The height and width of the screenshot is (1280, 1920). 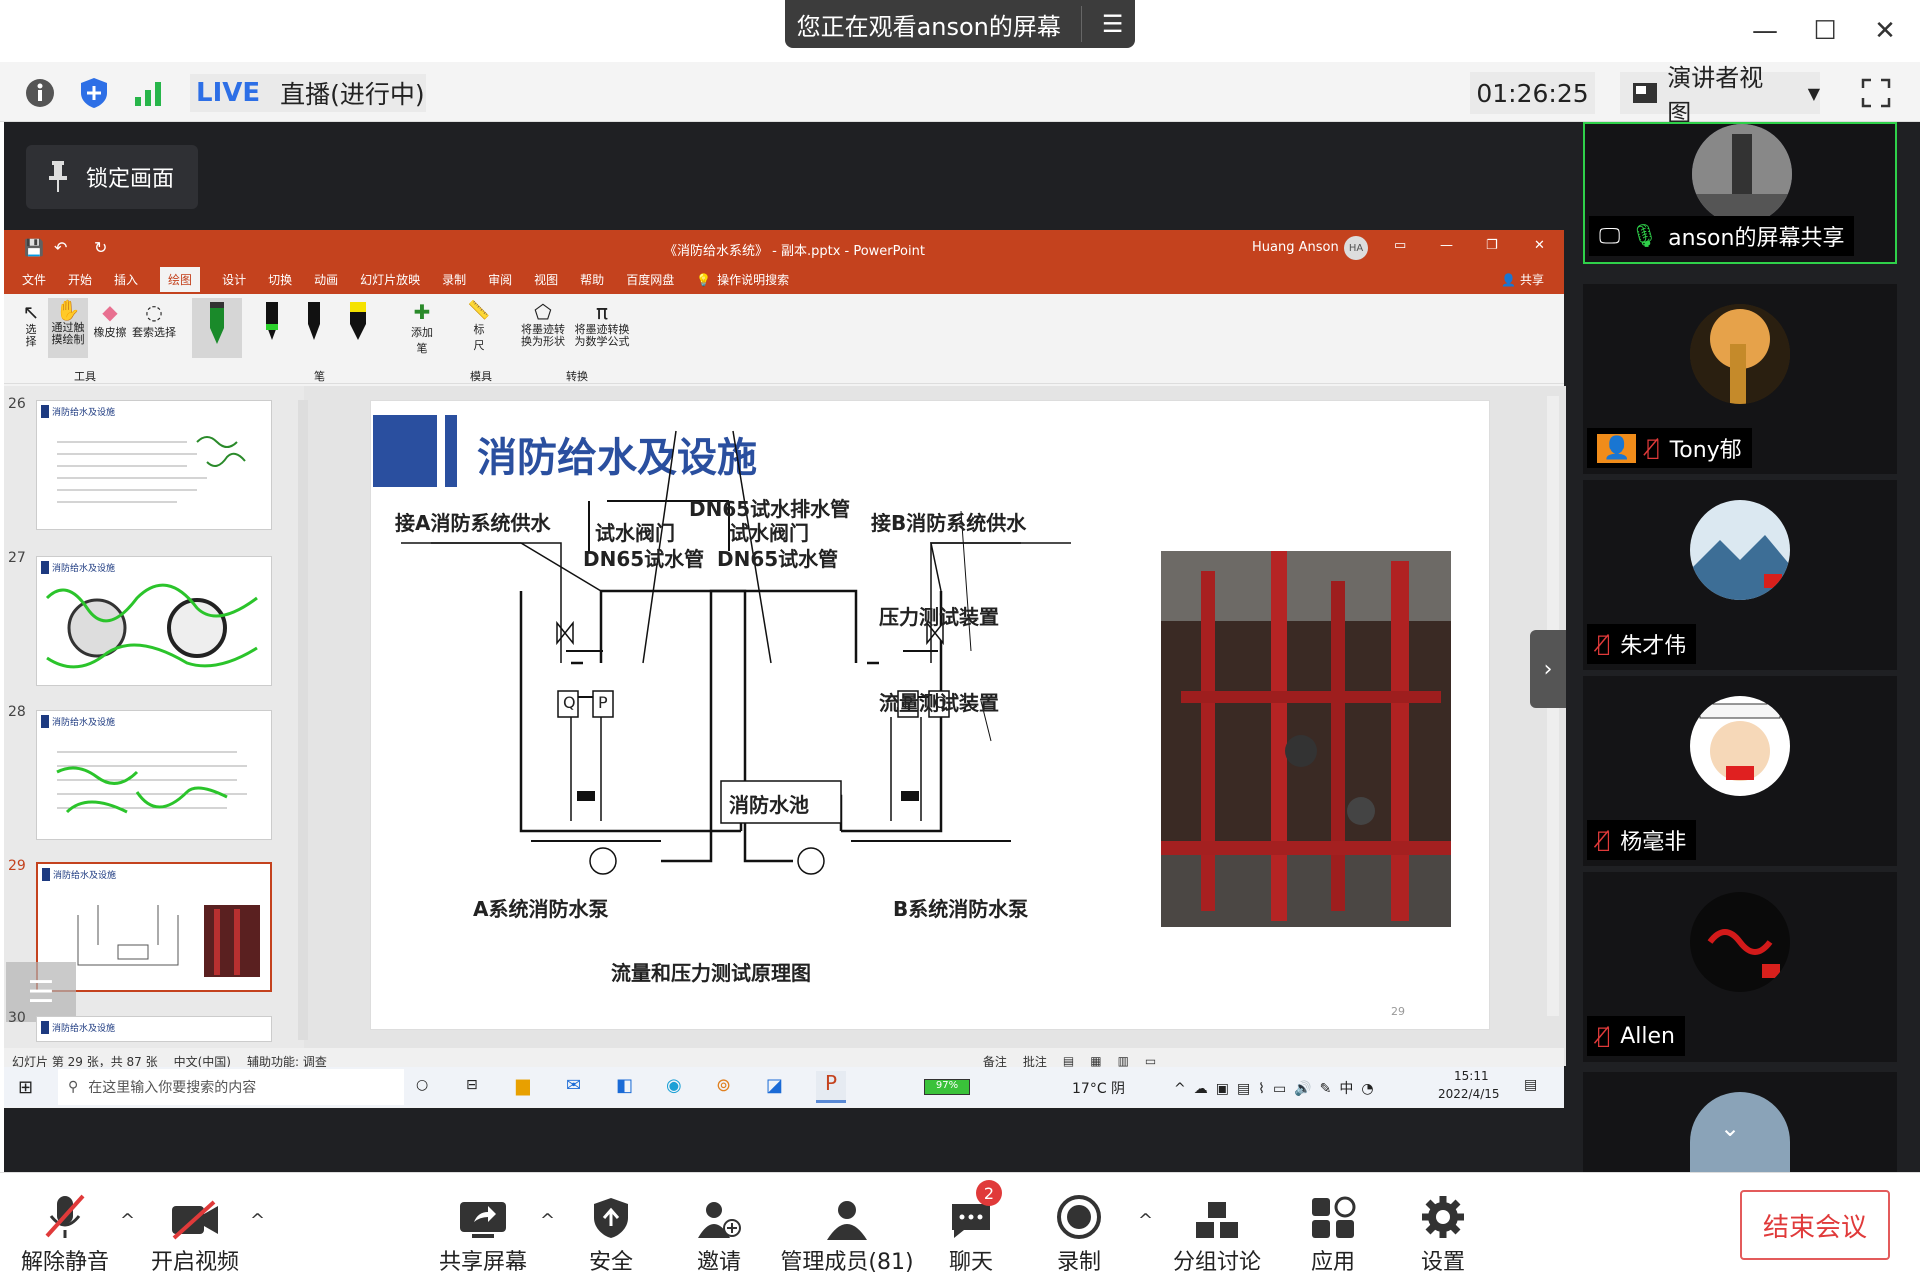 What do you see at coordinates (1720, 95) in the screenshot?
I see `view-mode-button: 演讲者视图 ▼` at bounding box center [1720, 95].